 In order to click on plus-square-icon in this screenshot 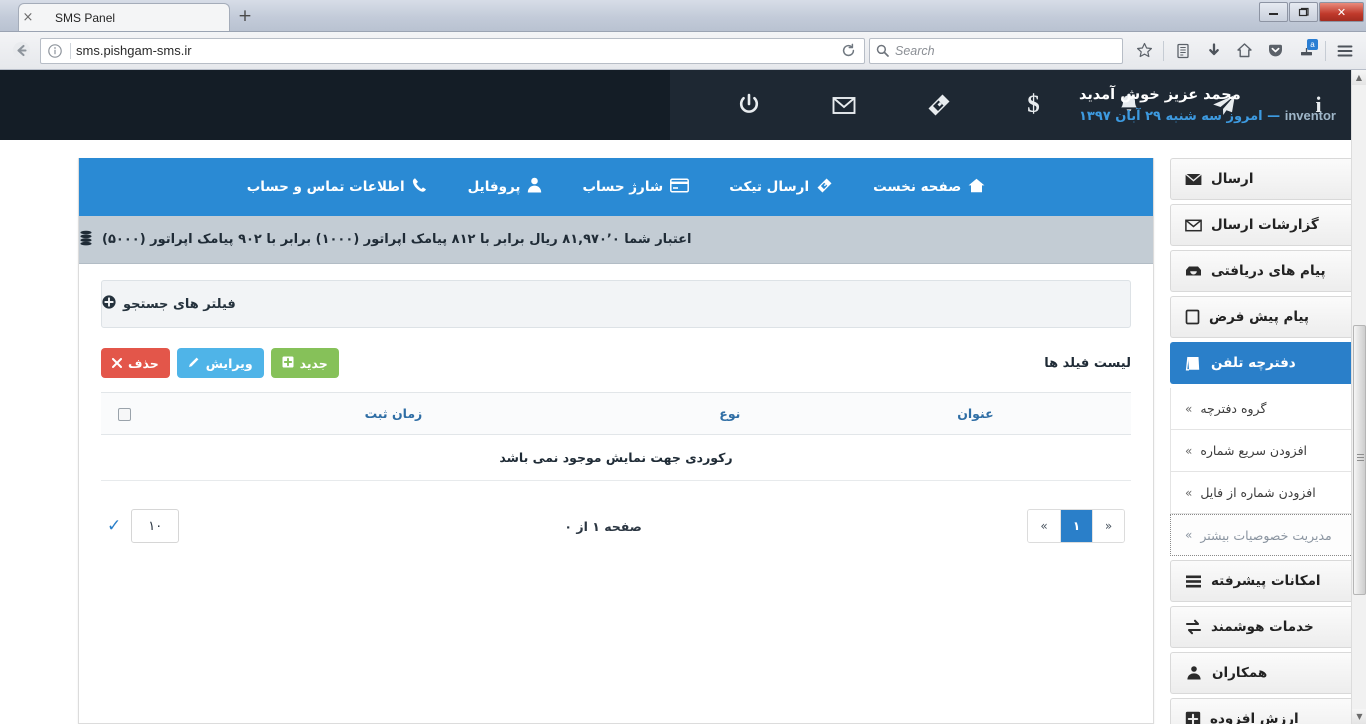, I will do `click(1193, 717)`.